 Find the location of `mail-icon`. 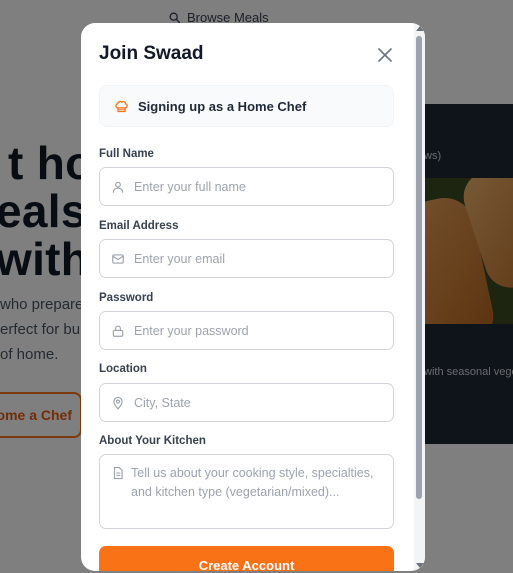

mail-icon is located at coordinates (118, 258).